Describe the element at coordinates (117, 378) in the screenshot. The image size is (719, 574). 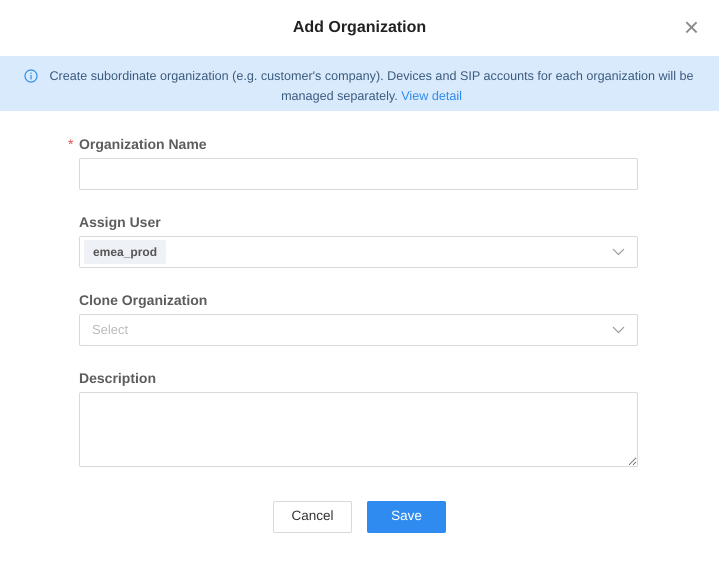
I see `field-label: Description` at that location.